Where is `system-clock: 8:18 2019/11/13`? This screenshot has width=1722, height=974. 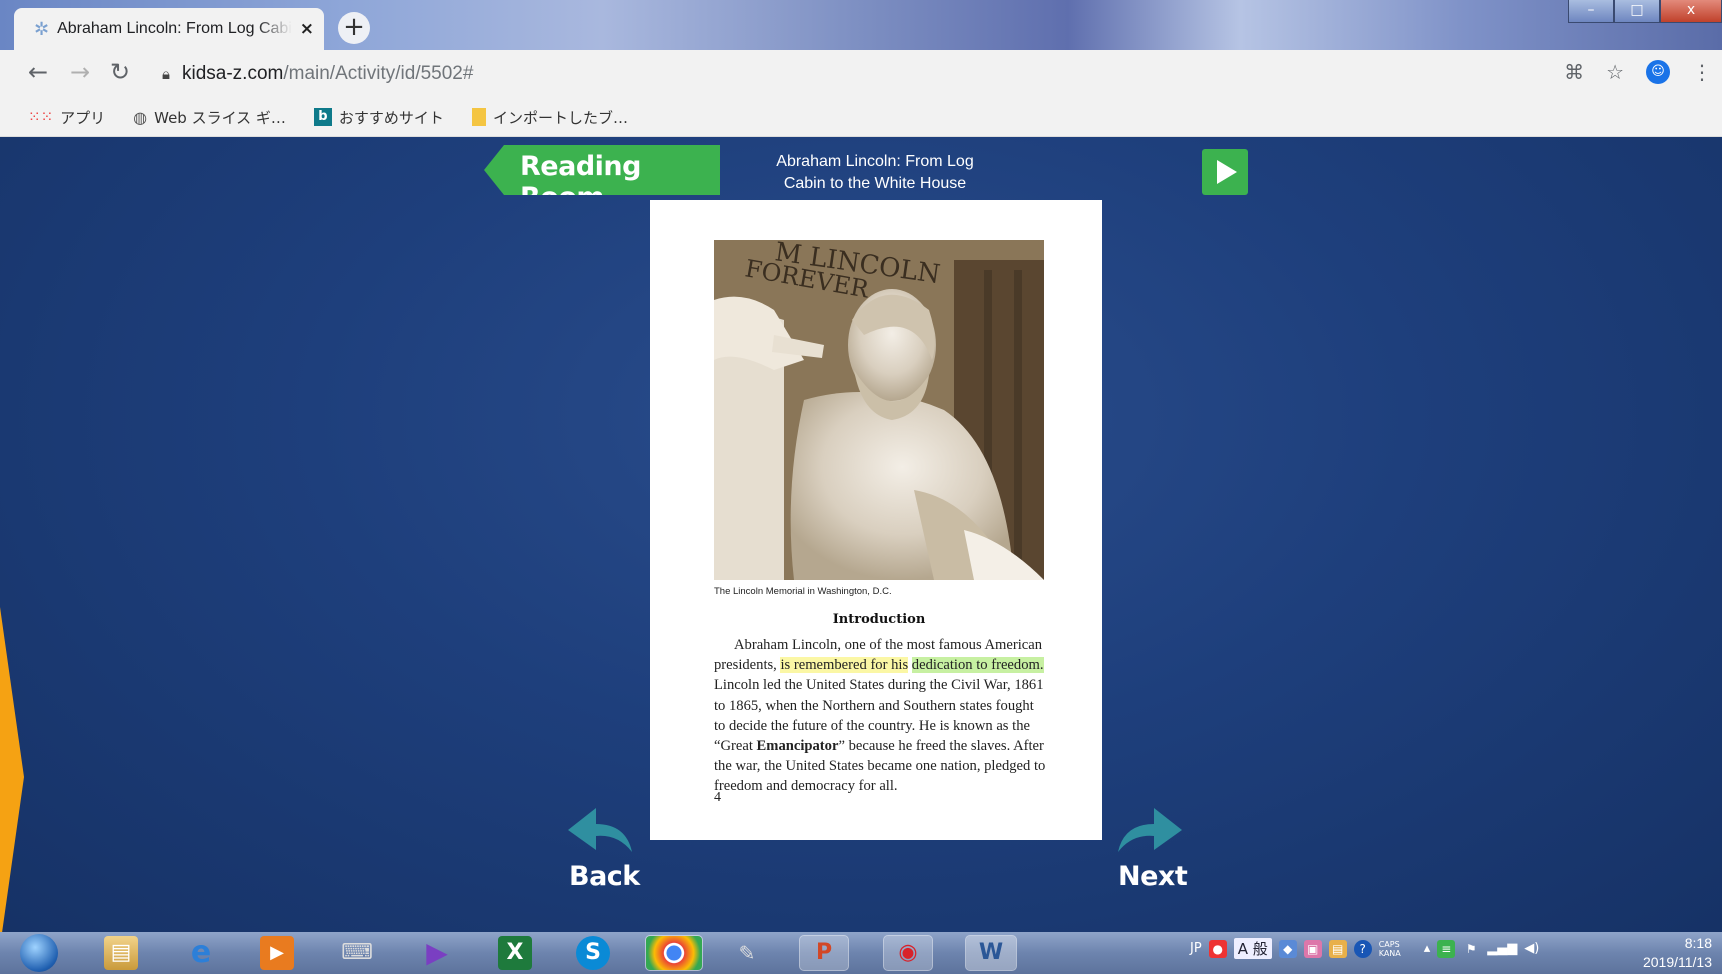
system-clock: 8:18 2019/11/13 is located at coordinates (1677, 953).